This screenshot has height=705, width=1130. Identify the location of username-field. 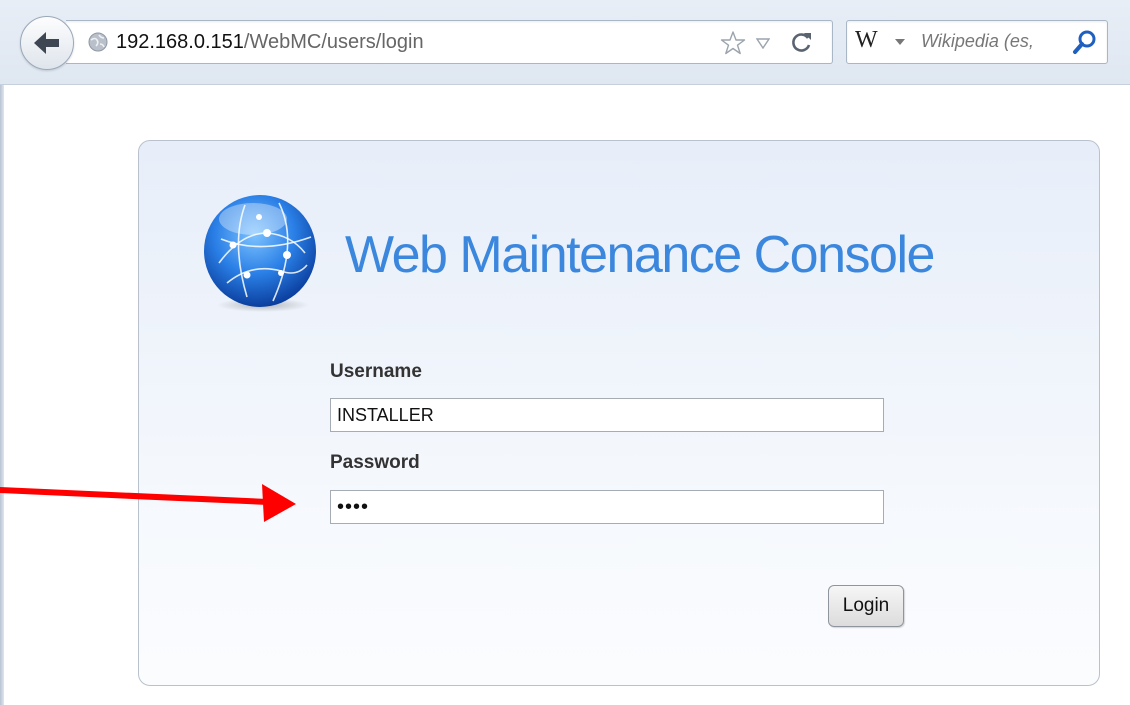
(607, 415).